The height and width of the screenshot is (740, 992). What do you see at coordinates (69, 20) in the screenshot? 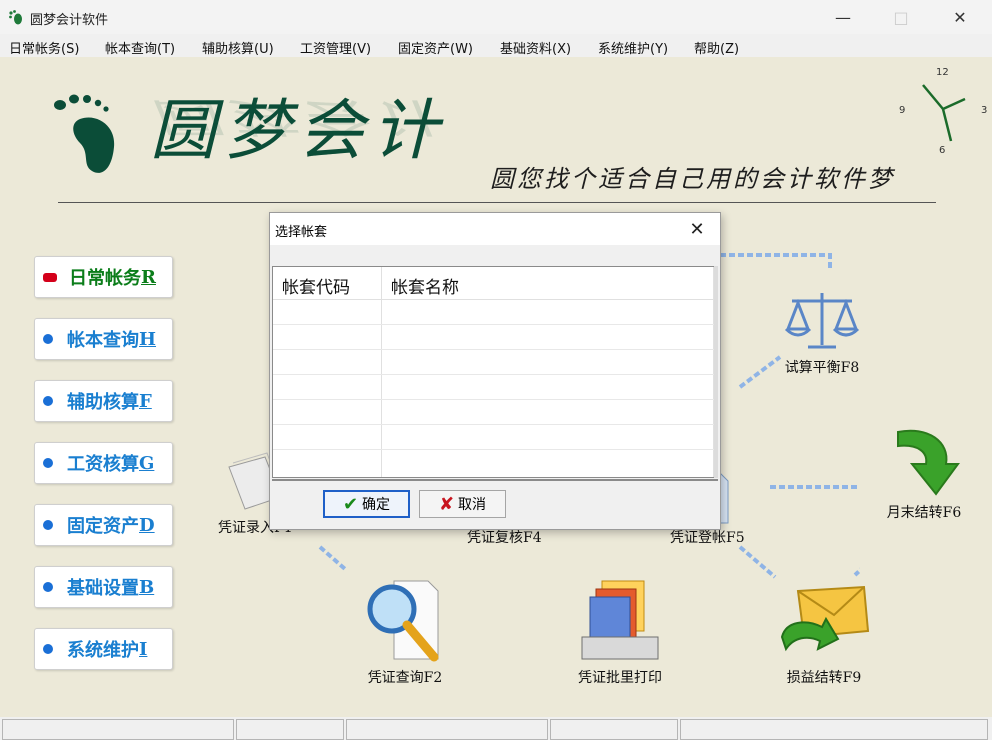
I see `window-title: 圆梦会计软件` at bounding box center [69, 20].